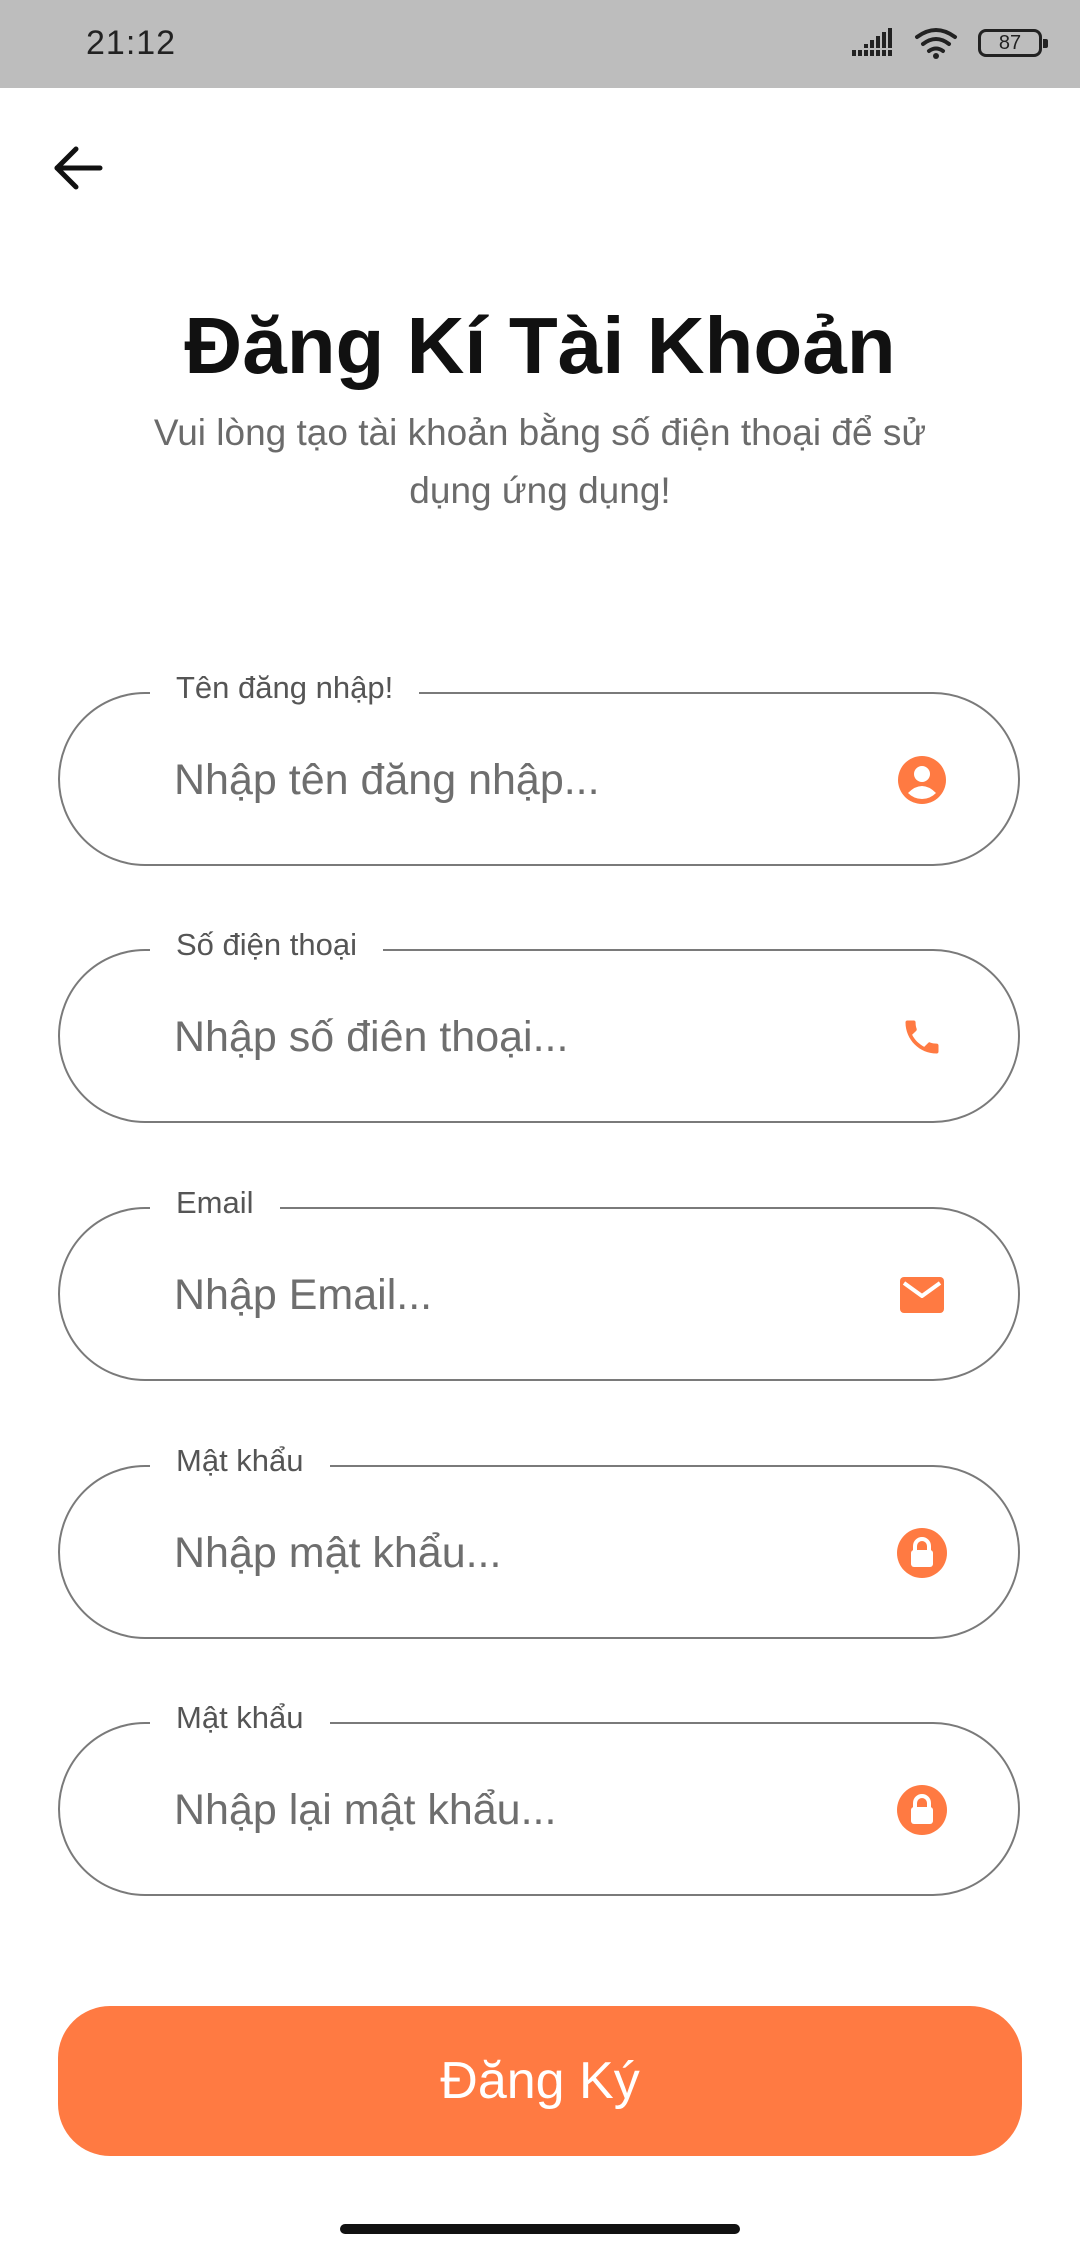  Describe the element at coordinates (524, 1295) in the screenshot. I see `email-input` at that location.